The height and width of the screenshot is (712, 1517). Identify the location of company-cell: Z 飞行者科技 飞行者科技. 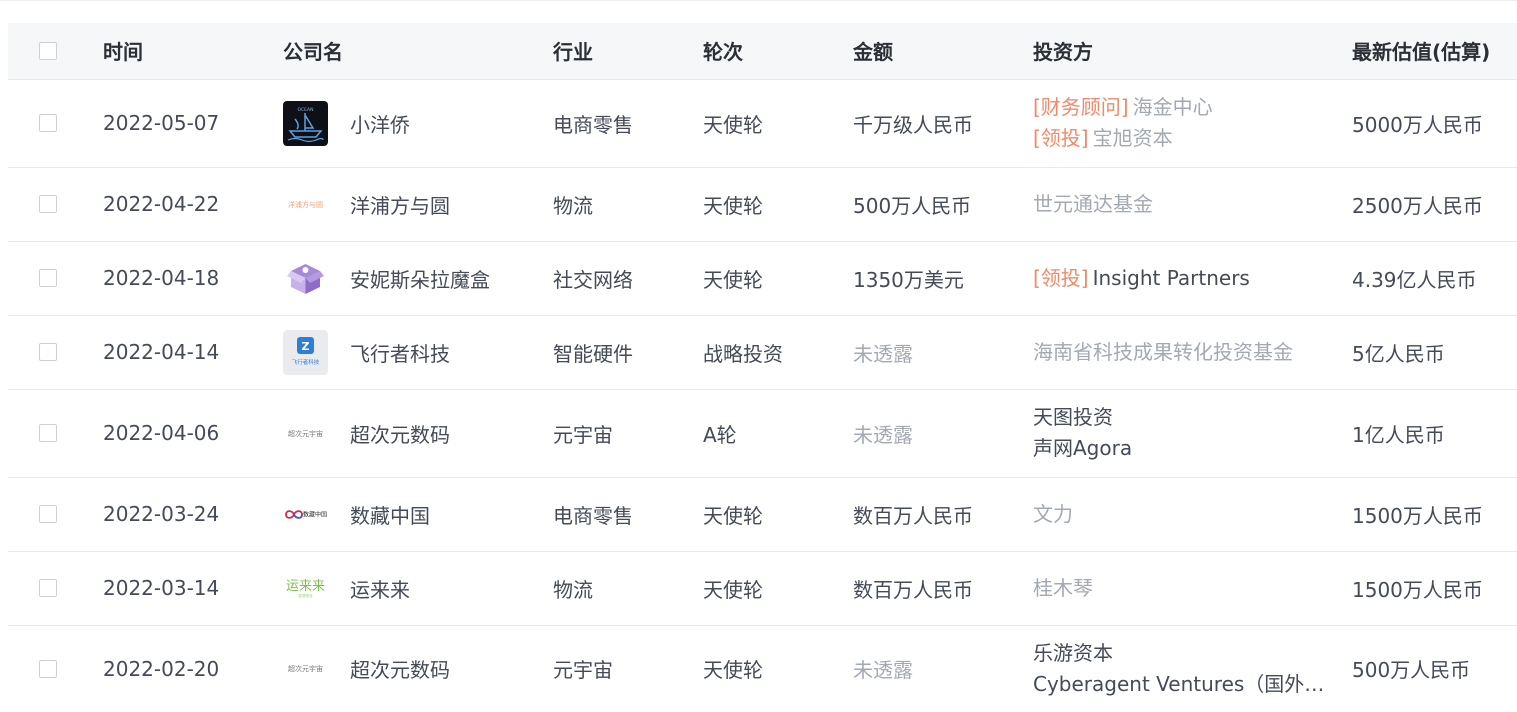
(418, 352).